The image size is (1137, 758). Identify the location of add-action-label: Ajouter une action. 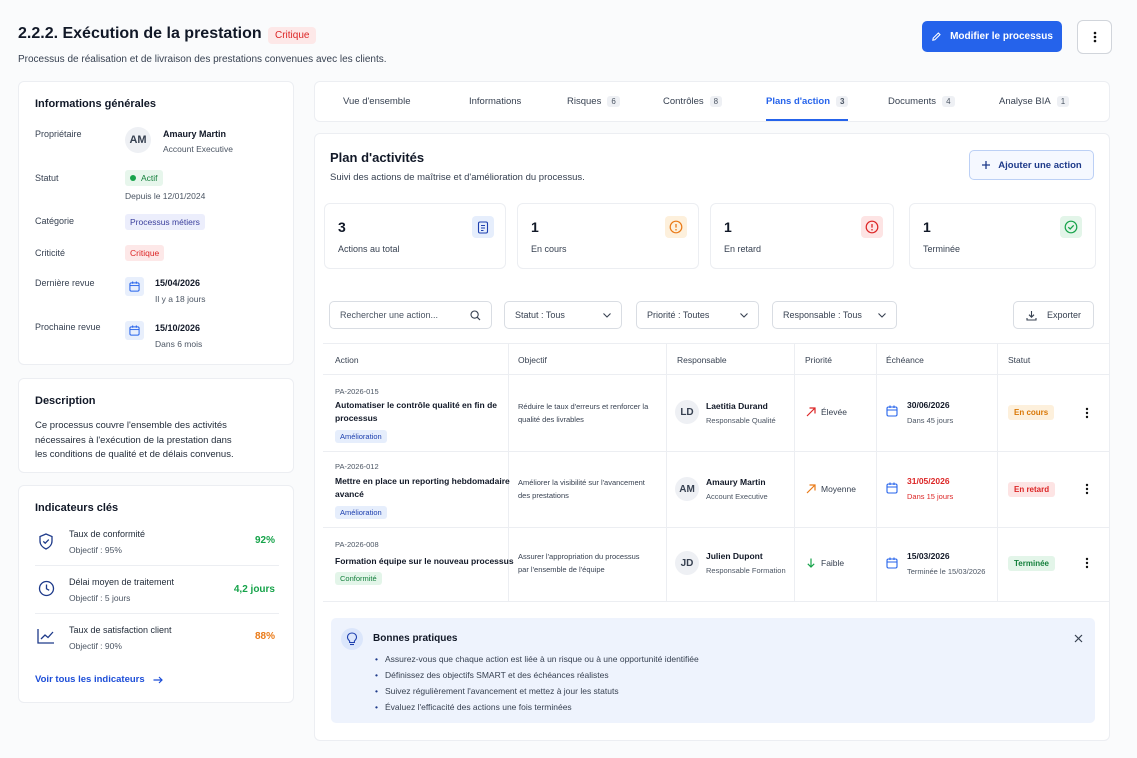
(1040, 165).